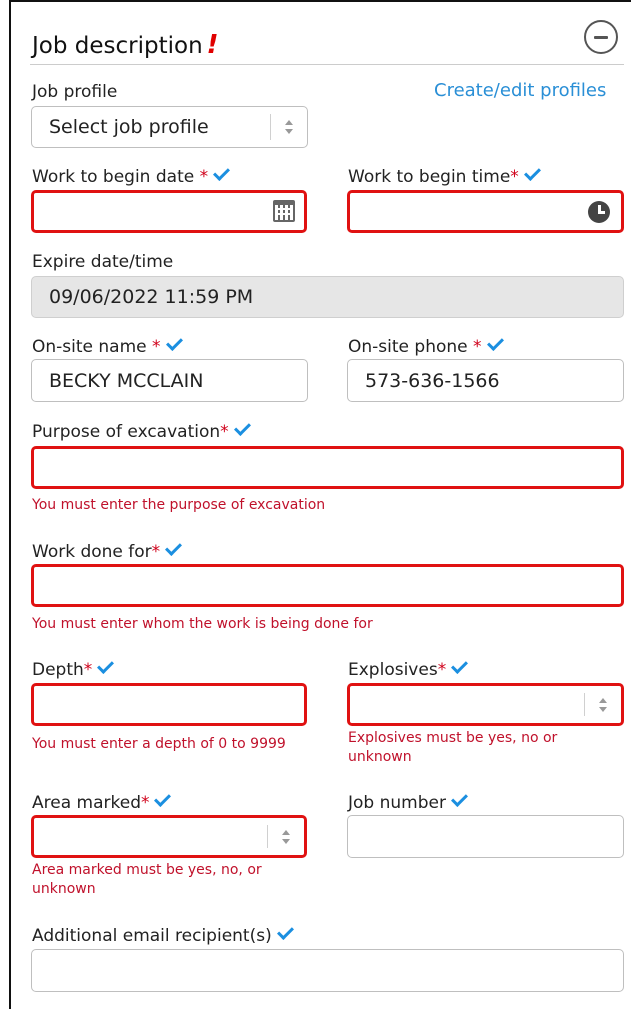 The height and width of the screenshot is (1009, 631). Describe the element at coordinates (453, 738) in the screenshot. I see `explosives-error-line1: Explosives must be yes, no or` at that location.